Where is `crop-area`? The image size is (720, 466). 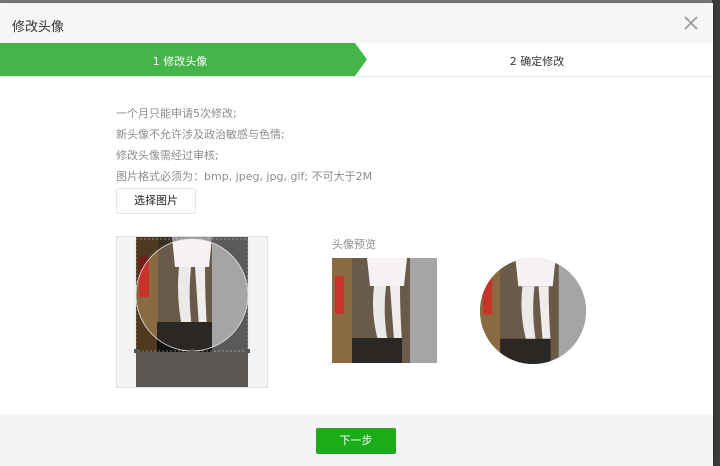 crop-area is located at coordinates (192, 312).